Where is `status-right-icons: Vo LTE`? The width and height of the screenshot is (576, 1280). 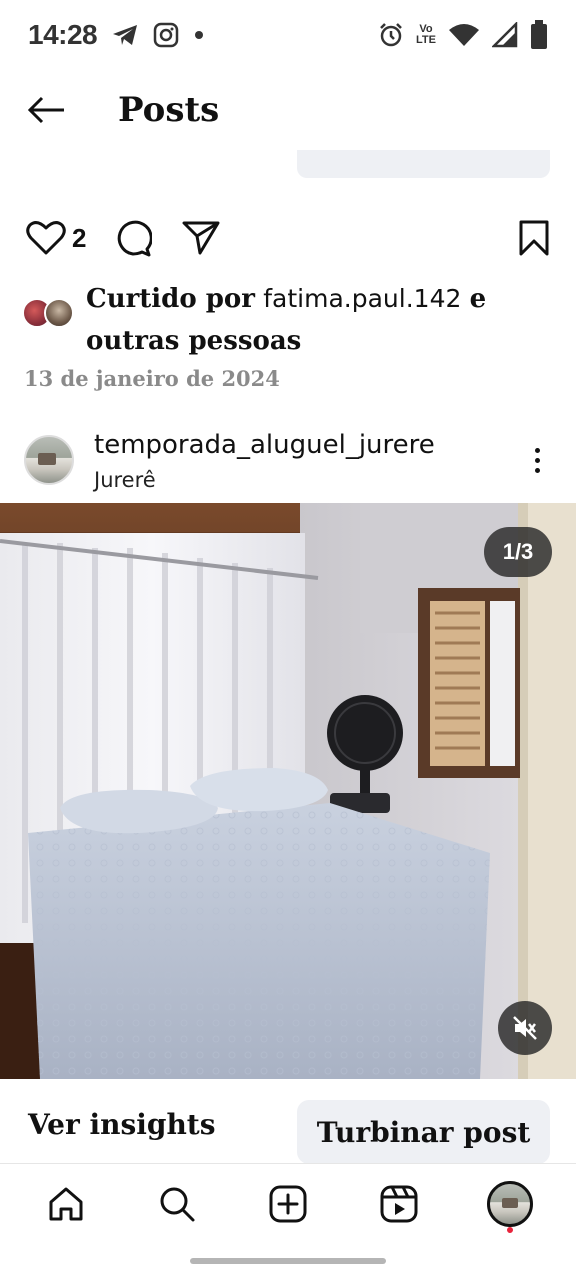 status-right-icons: Vo LTE is located at coordinates (463, 35).